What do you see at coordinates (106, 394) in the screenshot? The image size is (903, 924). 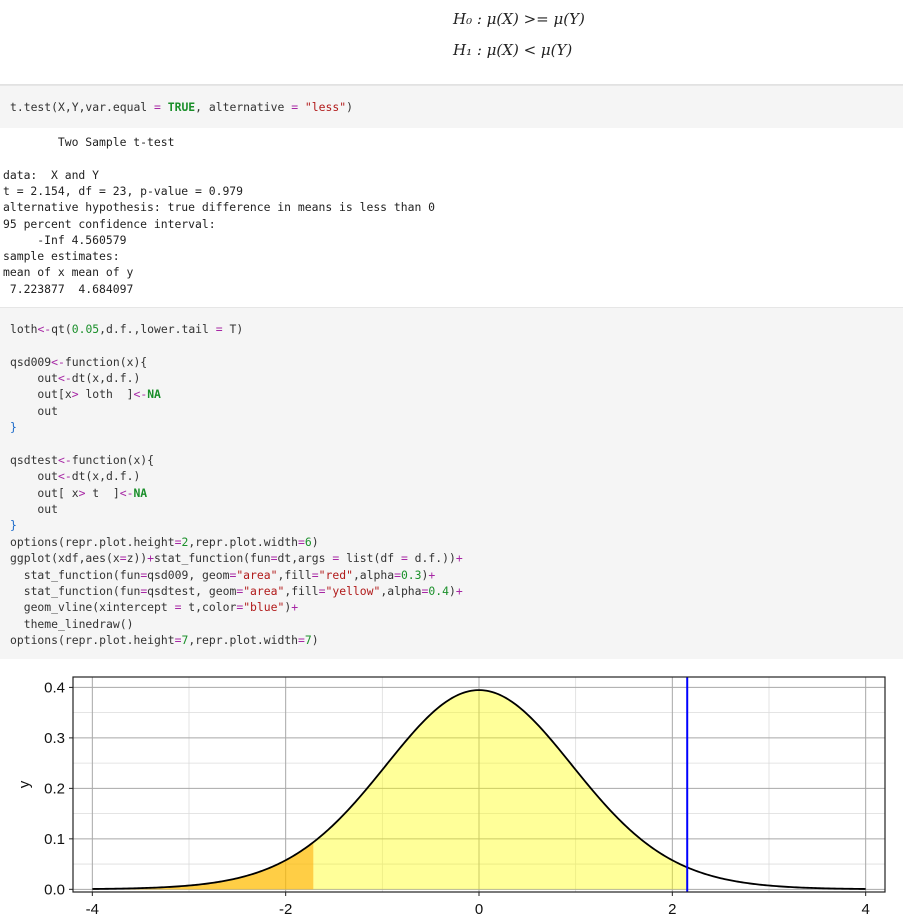 I see `code-token: loth ]` at bounding box center [106, 394].